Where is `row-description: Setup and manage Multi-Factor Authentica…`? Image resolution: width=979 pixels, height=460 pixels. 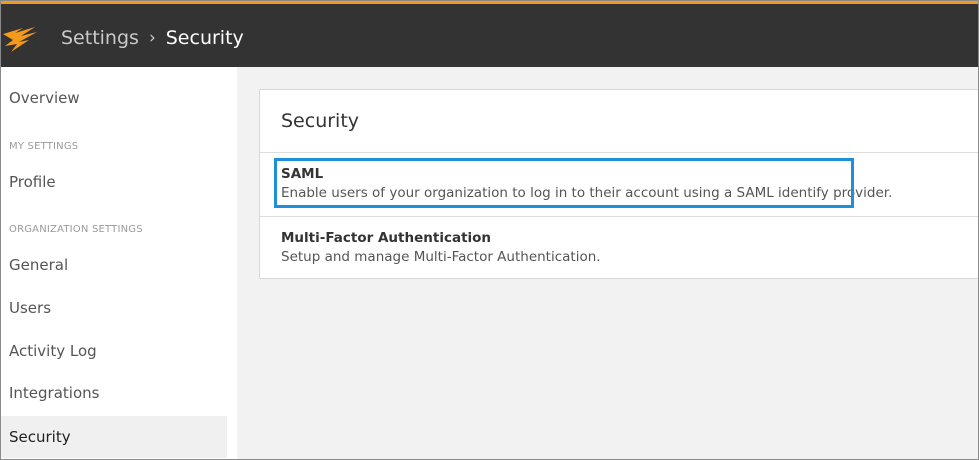 row-description: Setup and manage Multi-Factor Authentica… is located at coordinates (441, 257).